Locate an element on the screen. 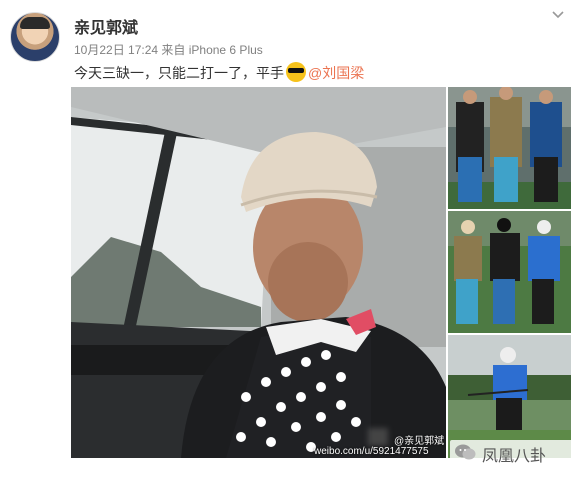  post-text-body: 今天三缺一，只能二打一了，平手 is located at coordinates (179, 73).